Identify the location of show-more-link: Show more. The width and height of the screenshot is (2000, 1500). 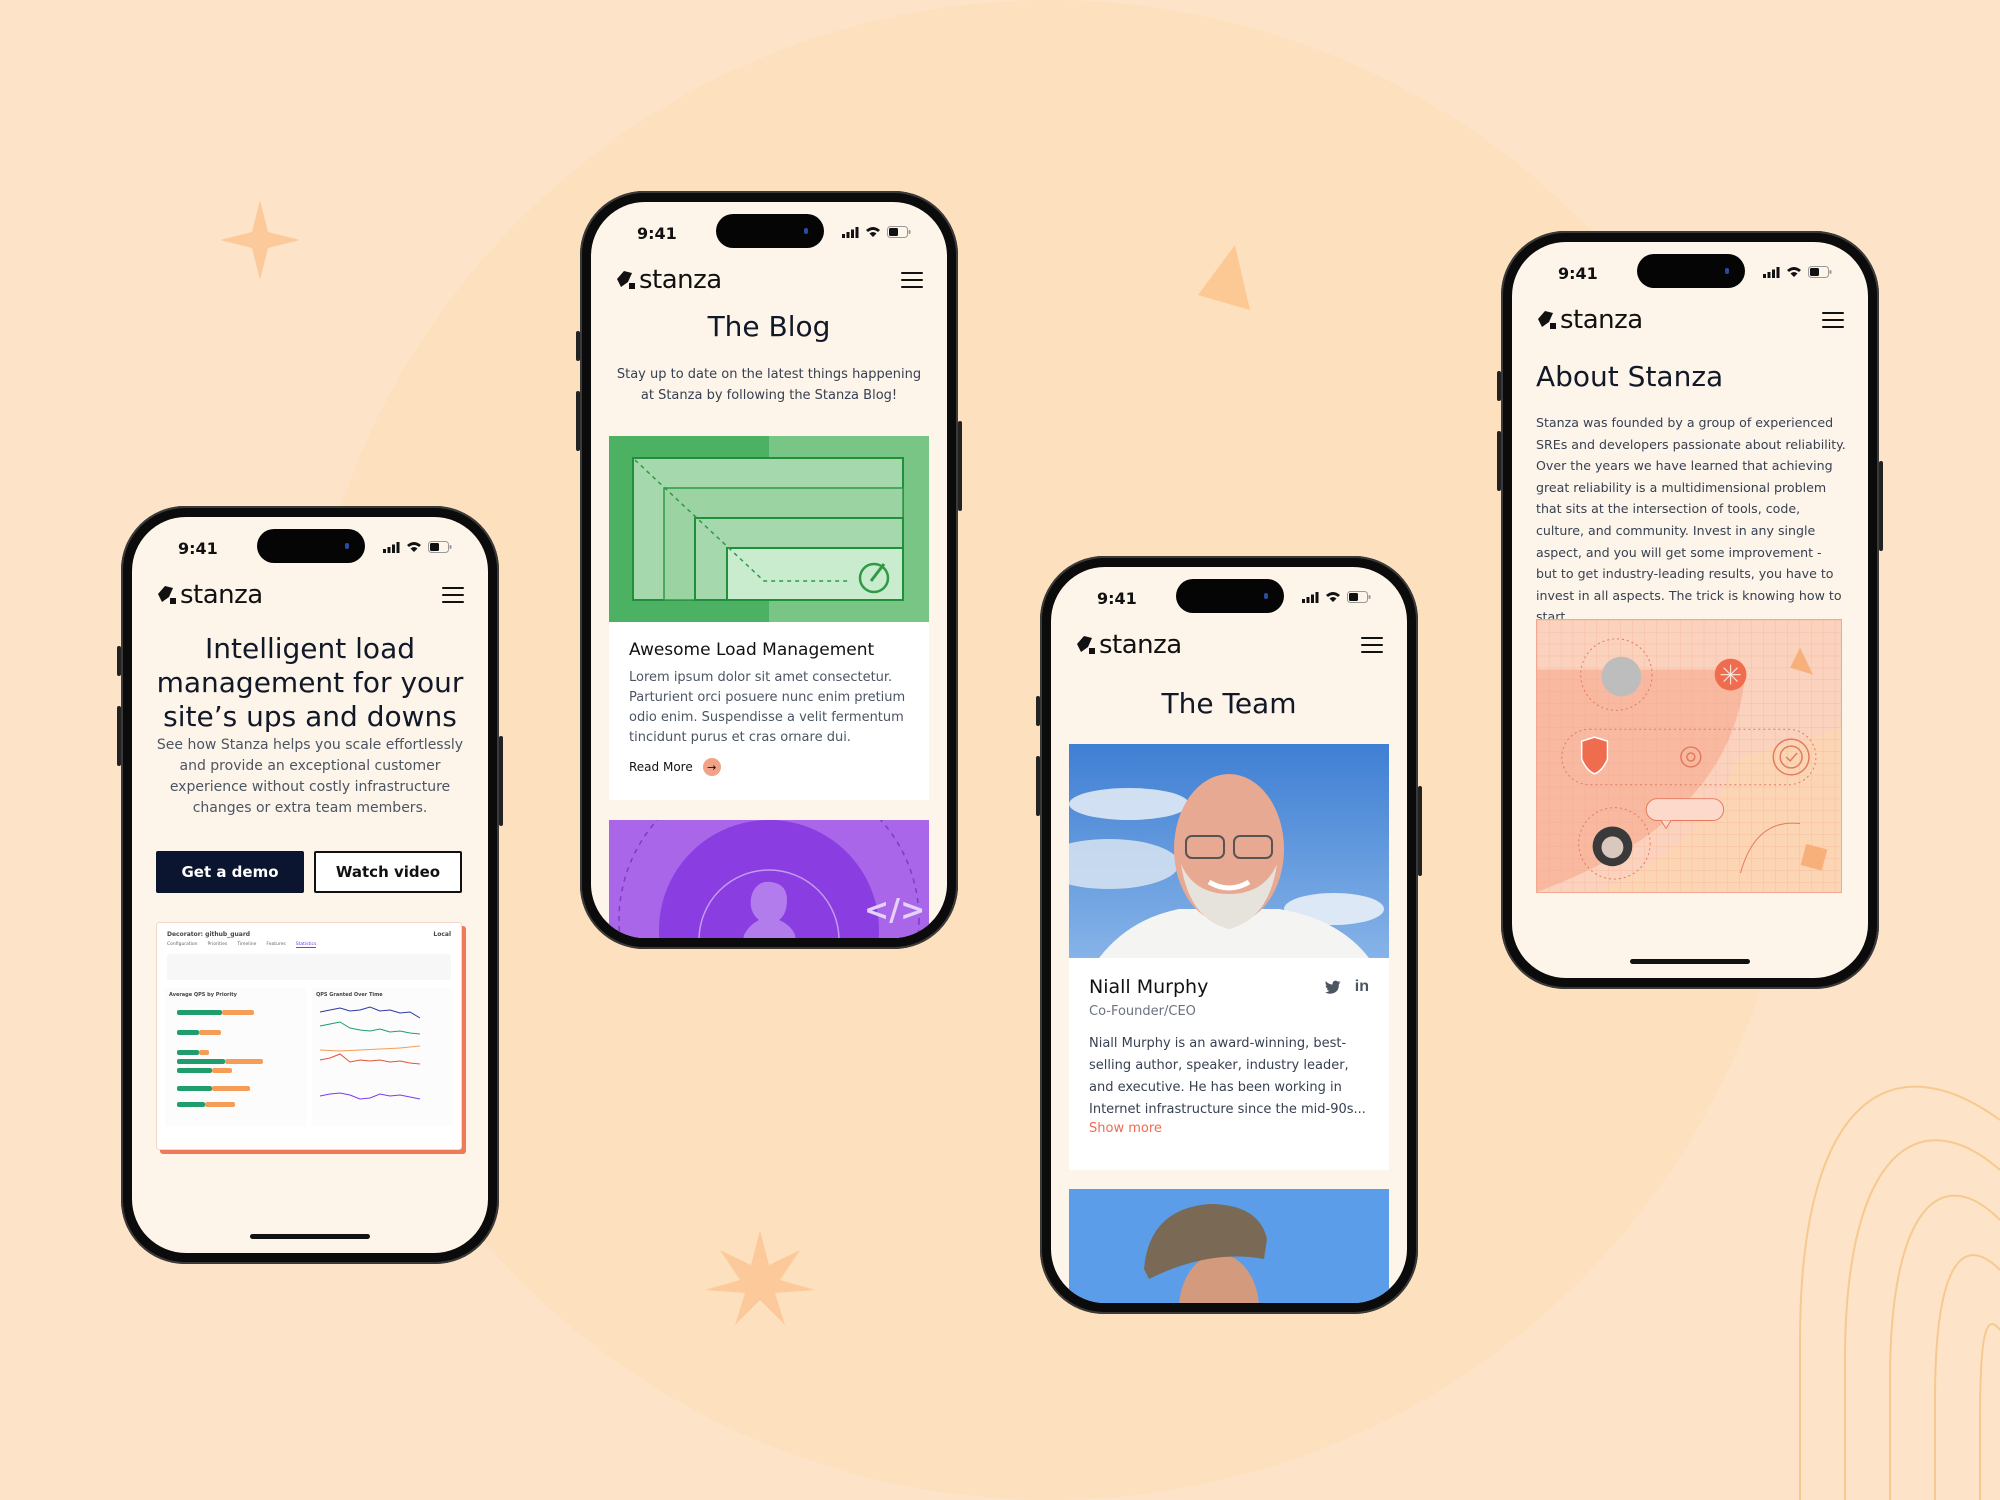
(1229, 1128).